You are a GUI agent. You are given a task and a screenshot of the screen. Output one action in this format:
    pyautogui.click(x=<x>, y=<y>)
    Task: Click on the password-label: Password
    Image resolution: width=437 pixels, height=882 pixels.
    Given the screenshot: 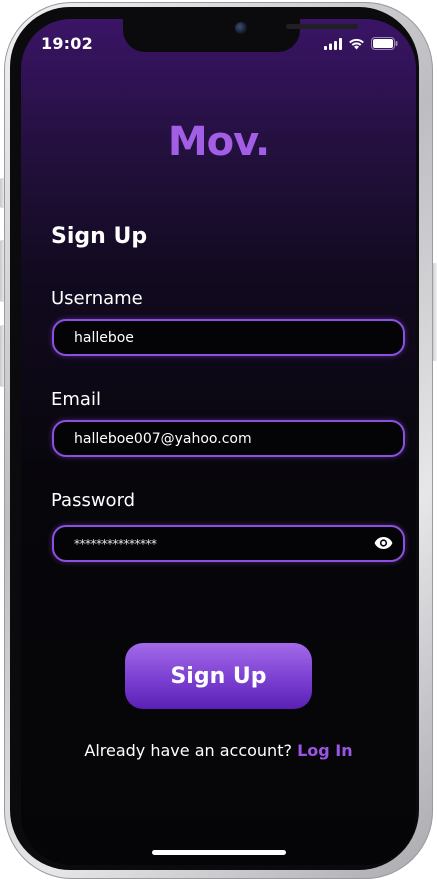 What is the action you would take?
    pyautogui.click(x=93, y=500)
    